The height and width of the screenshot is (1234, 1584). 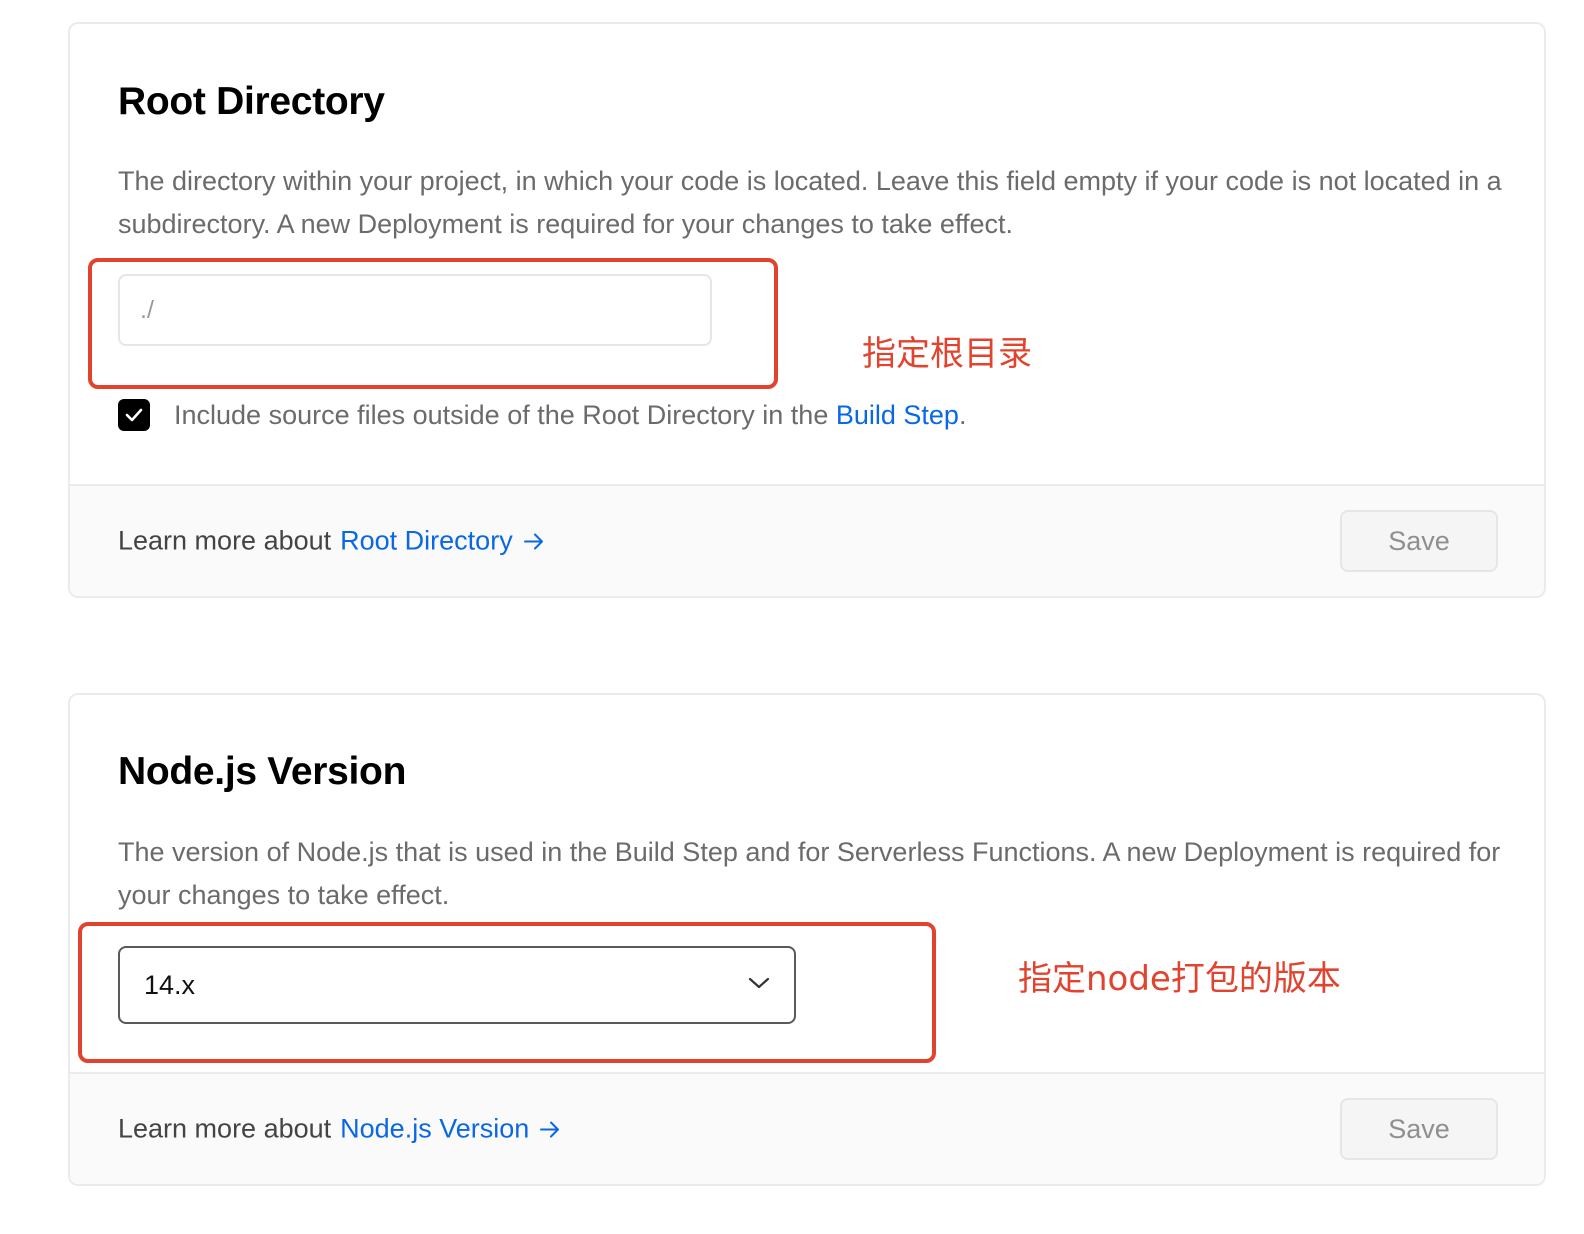 What do you see at coordinates (1419, 541) in the screenshot?
I see `root-directory-save-button: Save` at bounding box center [1419, 541].